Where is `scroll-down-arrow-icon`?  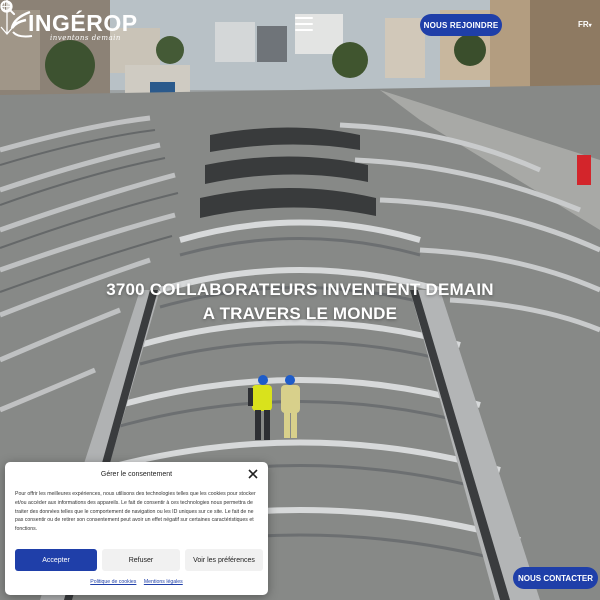
scroll-down-arrow-icon is located at coordinates (7, 18).